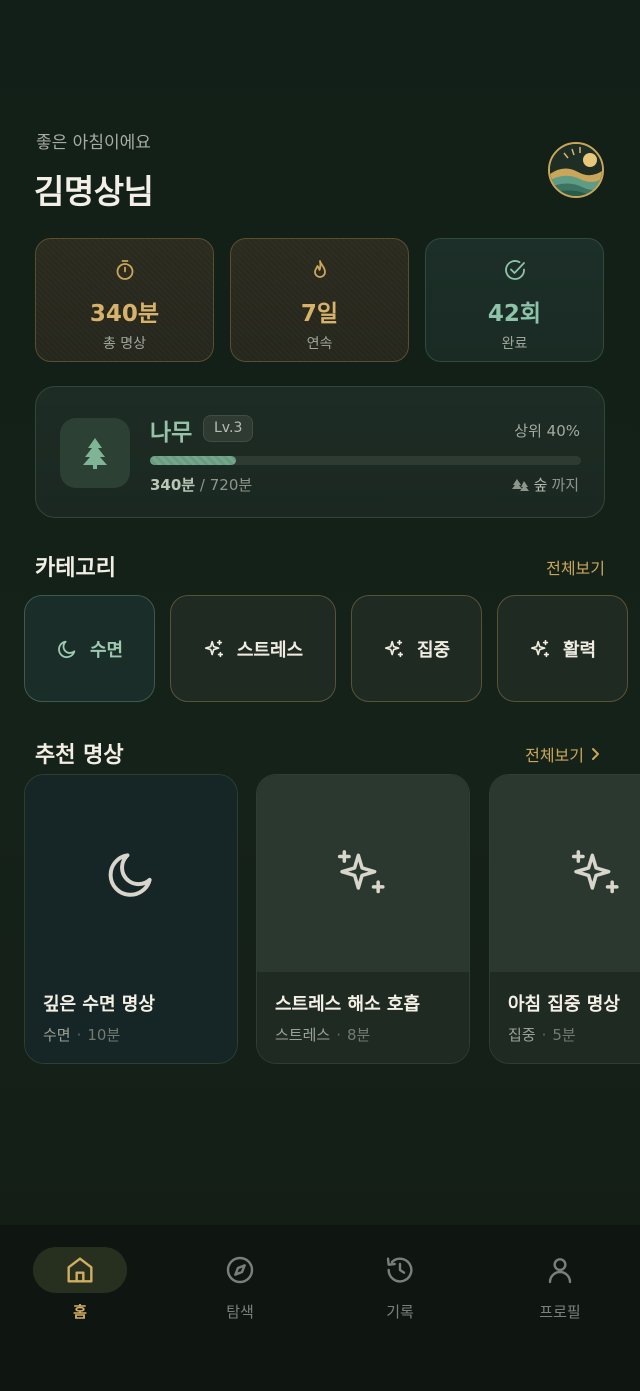 Image resolution: width=640 pixels, height=1391 pixels. Describe the element at coordinates (104, 1035) in the screenshot. I see `card-duration: 10분` at that location.